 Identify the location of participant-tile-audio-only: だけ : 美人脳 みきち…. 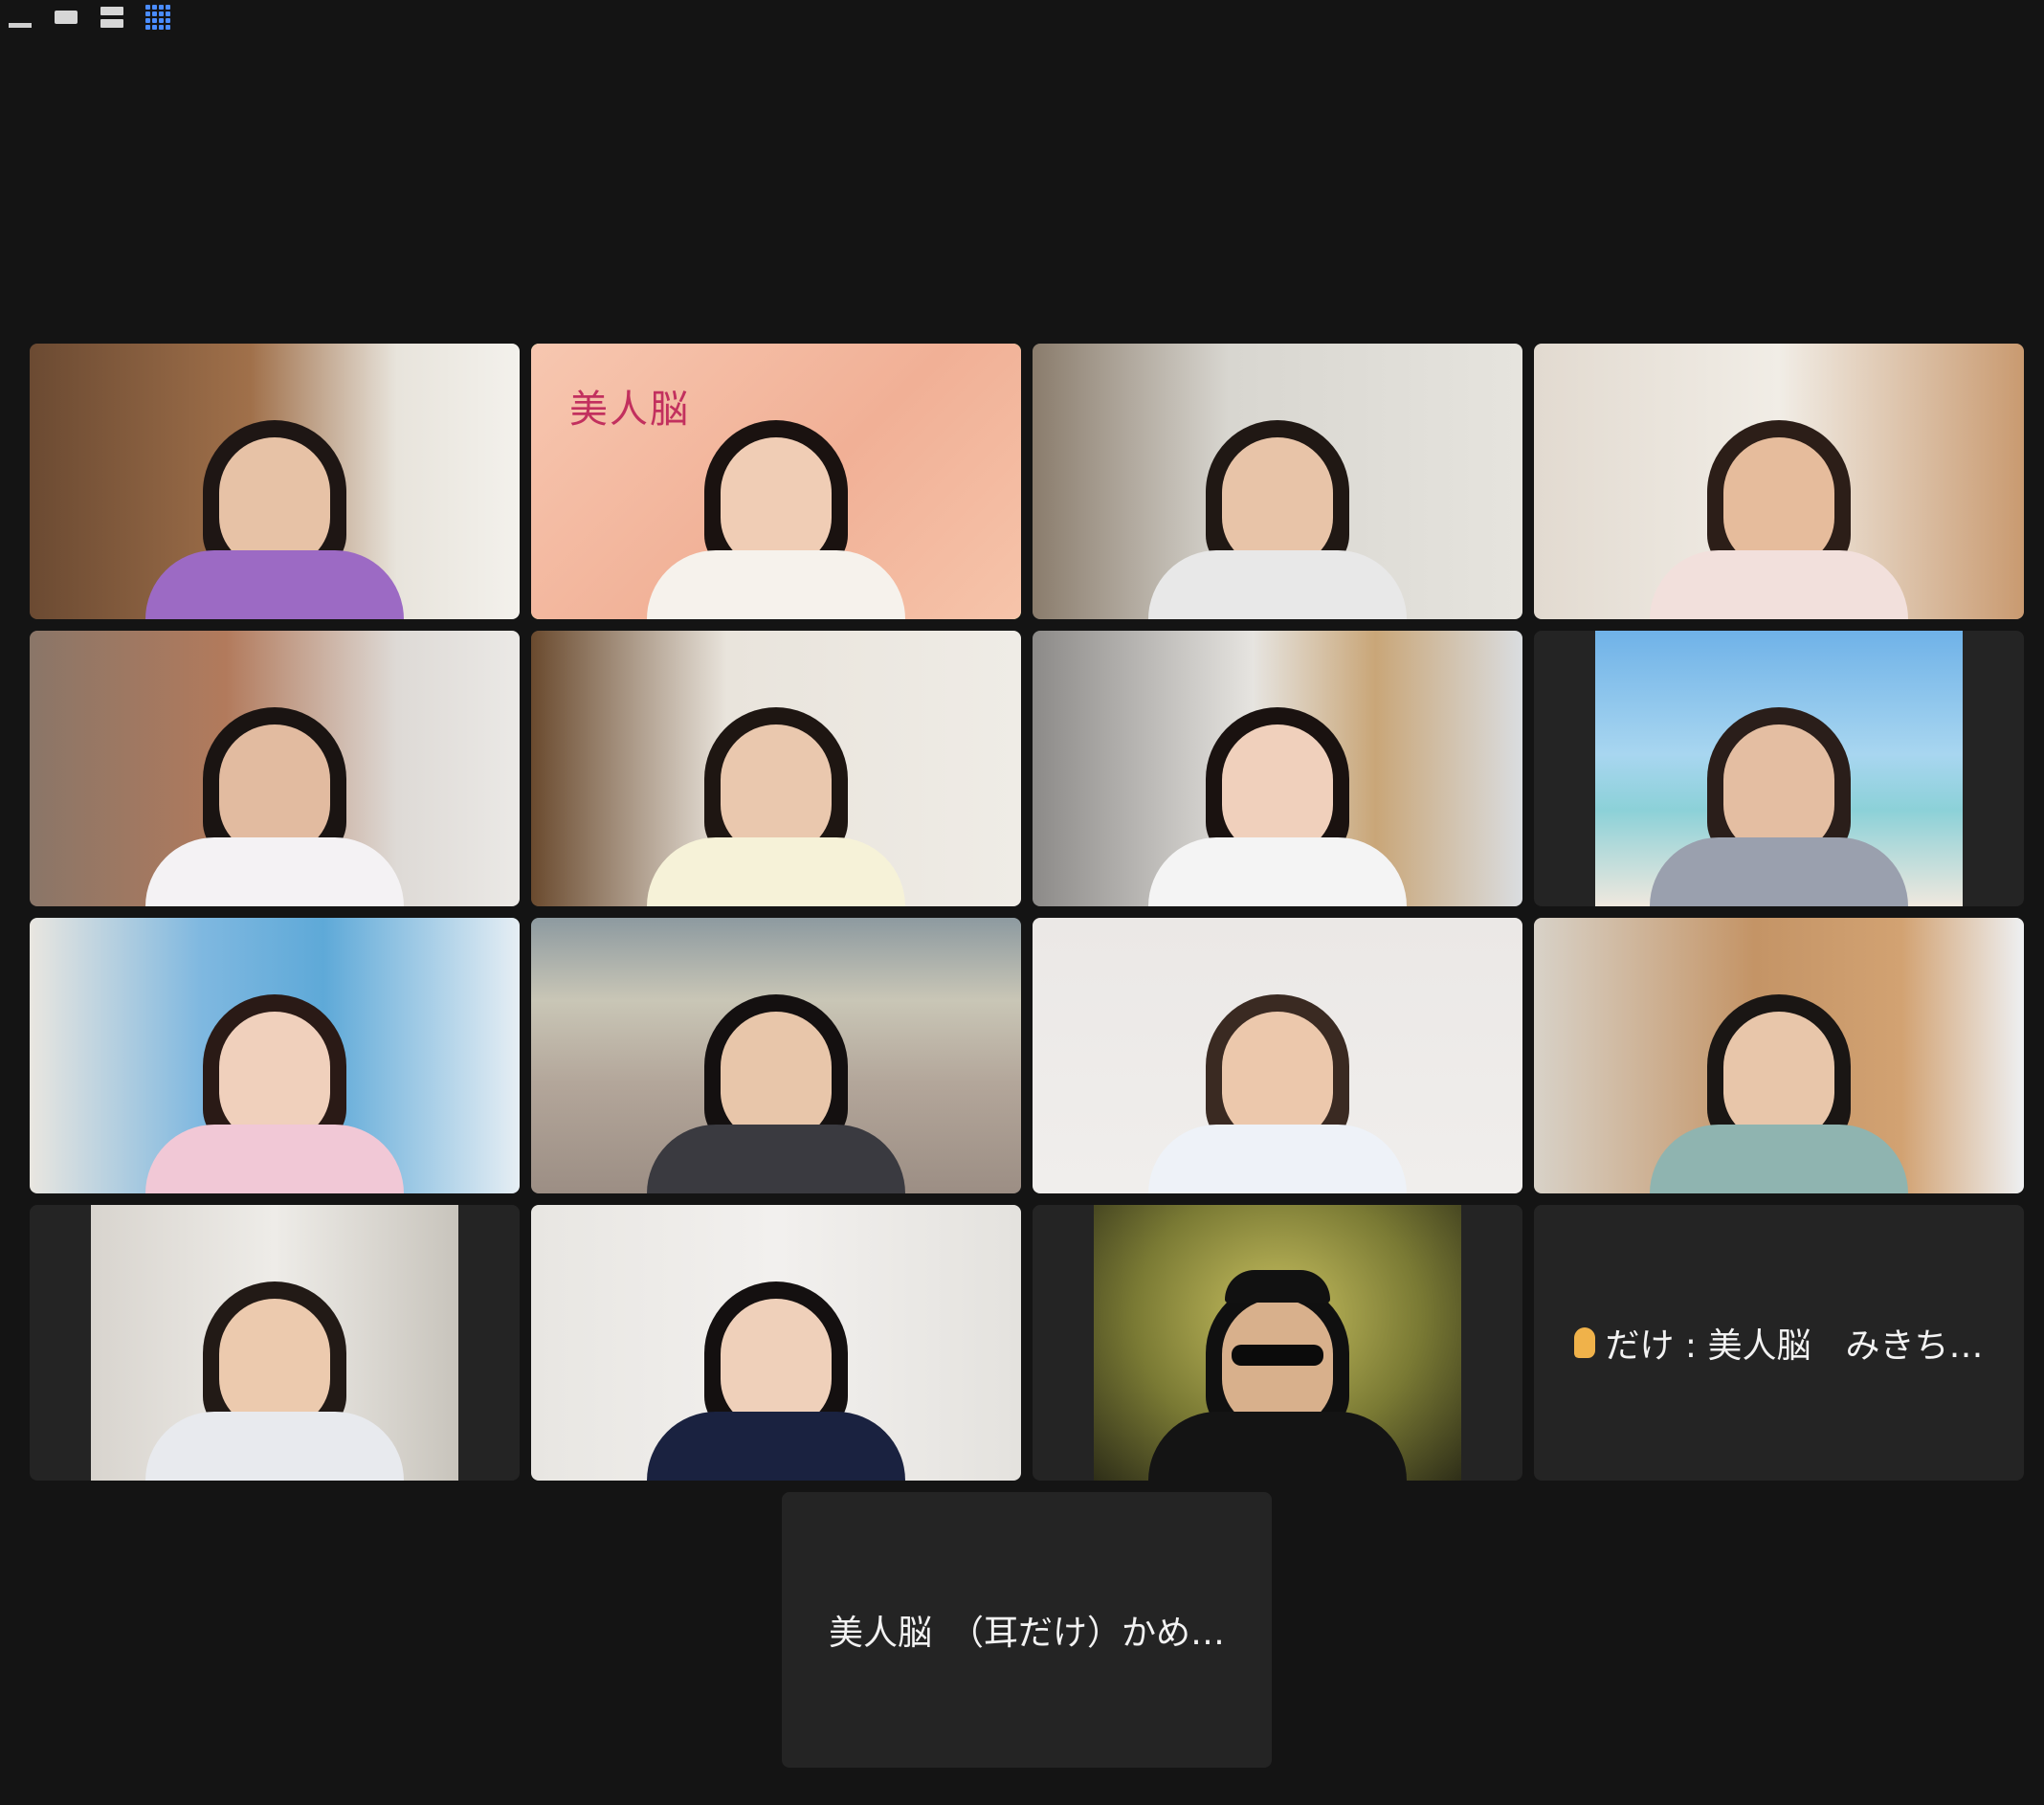
(1779, 1343).